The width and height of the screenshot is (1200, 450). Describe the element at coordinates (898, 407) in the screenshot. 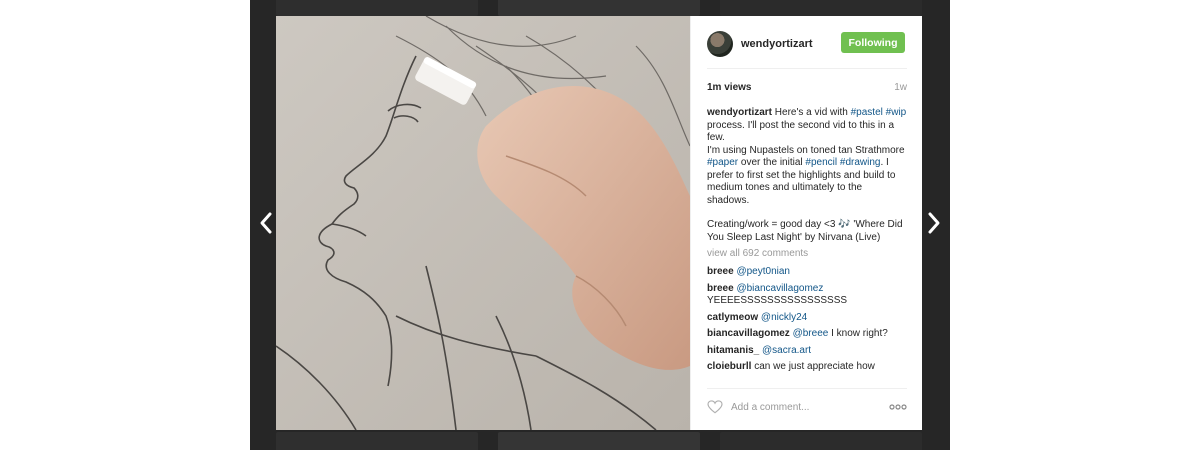

I see `more-options-icon` at that location.